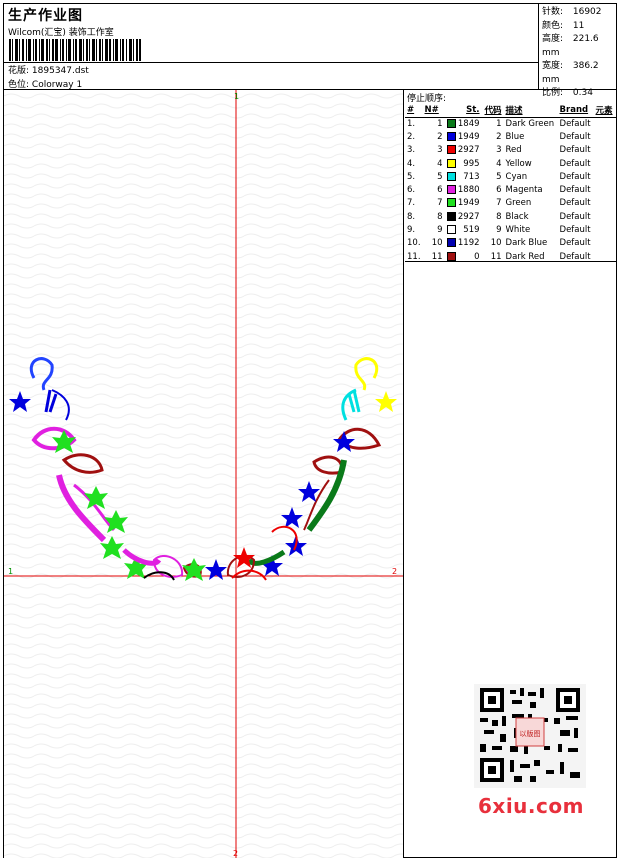  Describe the element at coordinates (440, 136) in the screenshot. I see `stop-needle: 2` at that location.